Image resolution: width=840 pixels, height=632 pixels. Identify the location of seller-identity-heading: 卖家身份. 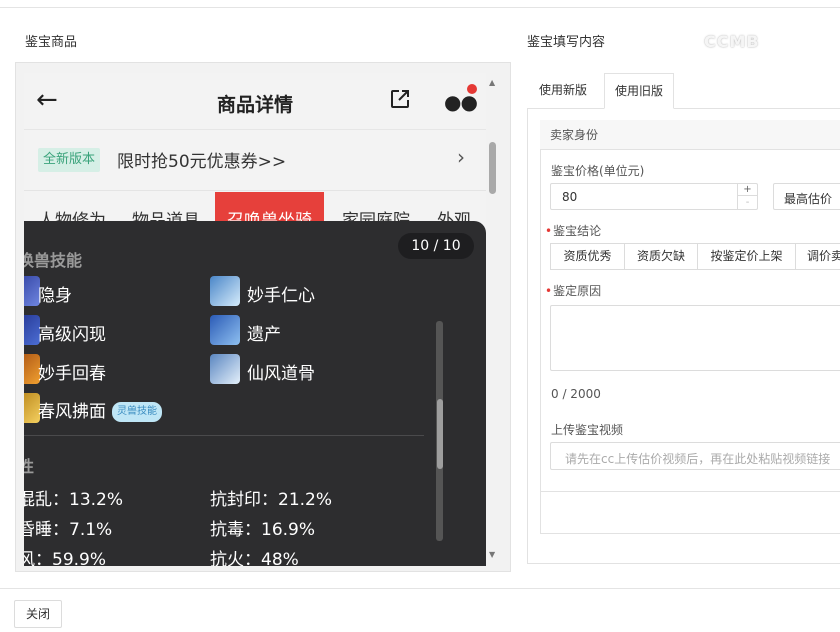
(690, 135).